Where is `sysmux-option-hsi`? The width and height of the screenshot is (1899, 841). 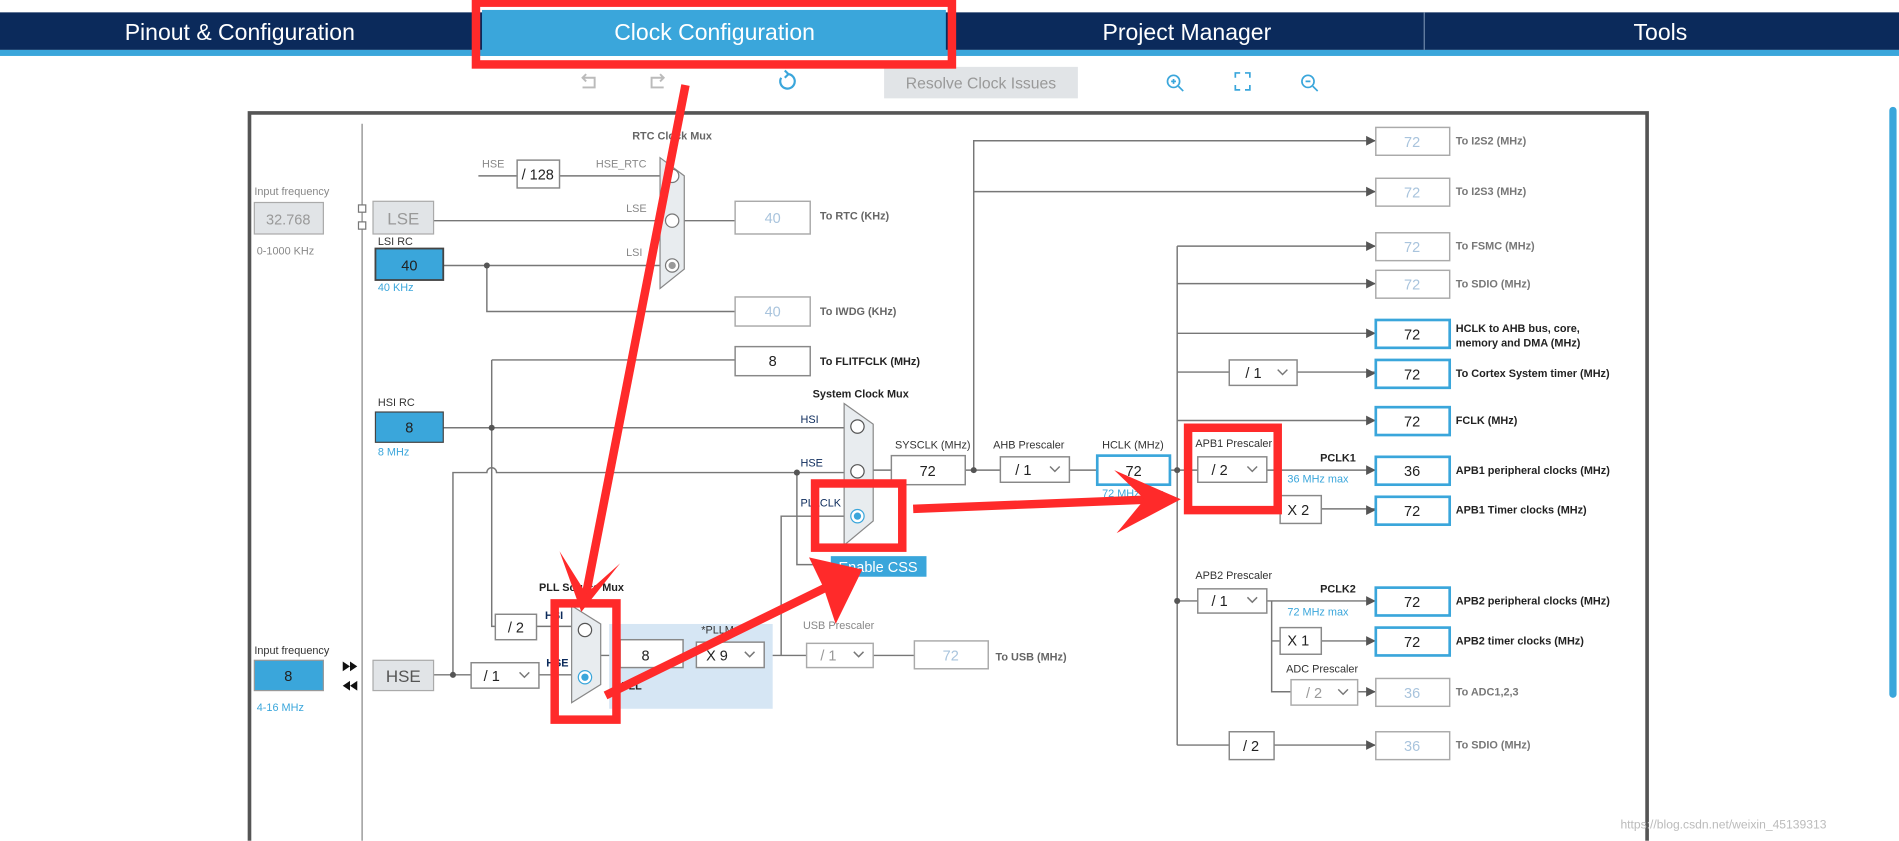
sysmux-option-hsi is located at coordinates (857, 426).